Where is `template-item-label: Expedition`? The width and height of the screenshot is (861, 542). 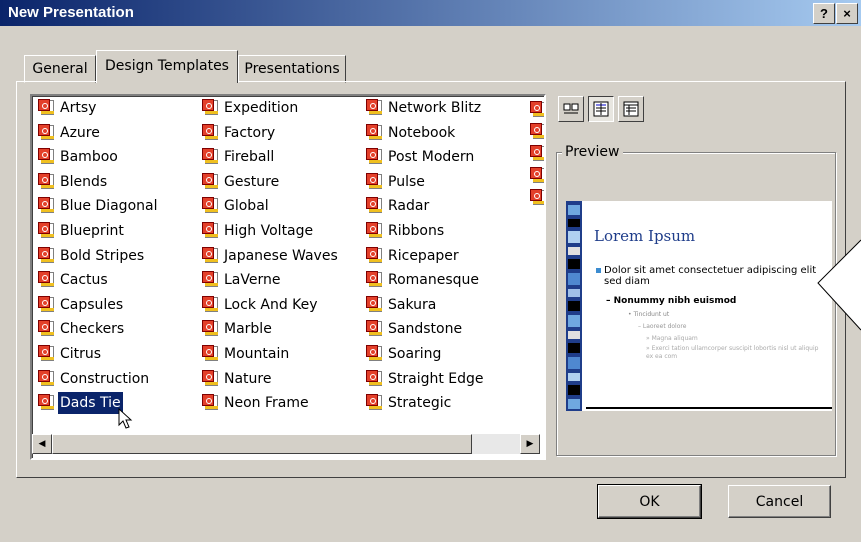 template-item-label: Expedition is located at coordinates (261, 108).